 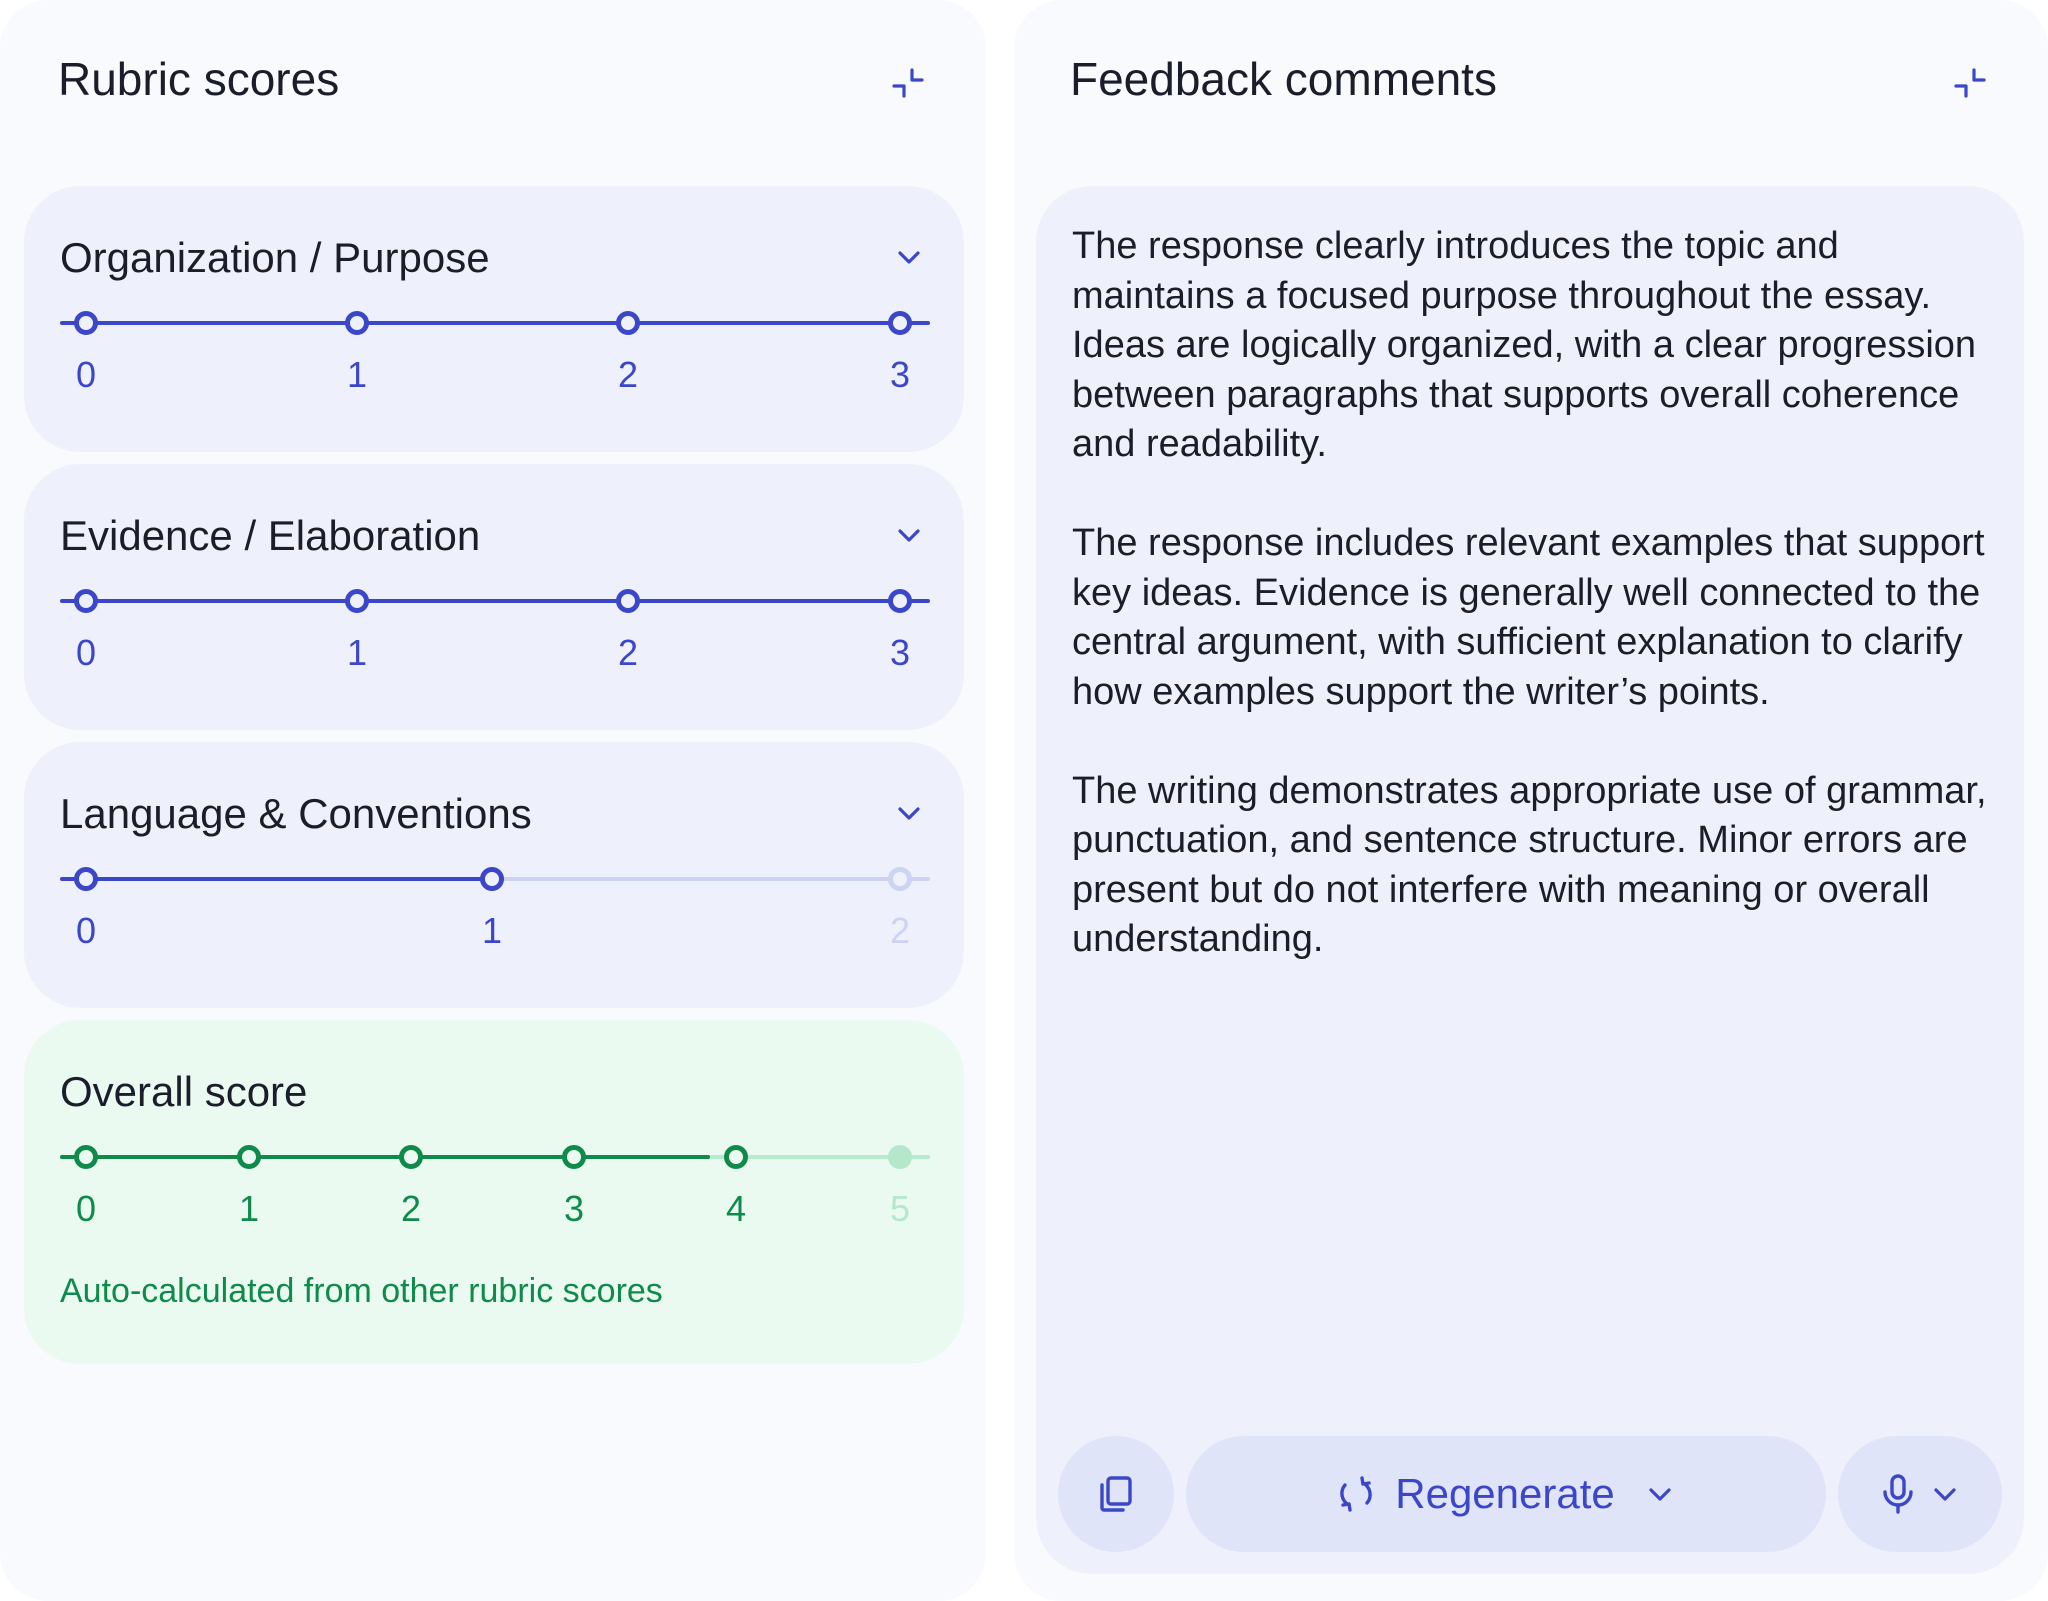 I want to click on copy-icon, so click(x=1116, y=1494).